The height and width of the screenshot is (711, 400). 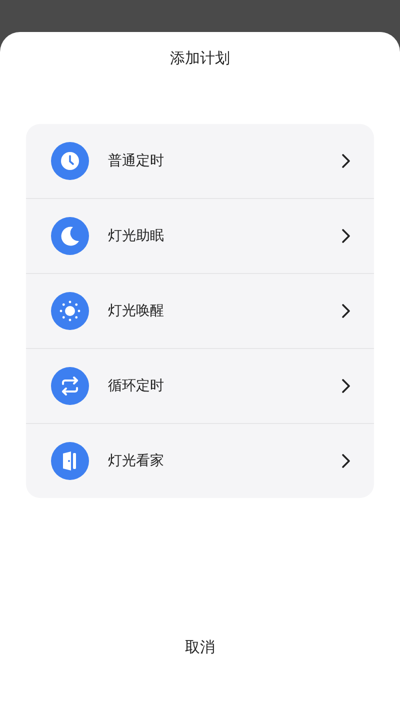 I want to click on door-icon, so click(x=70, y=461).